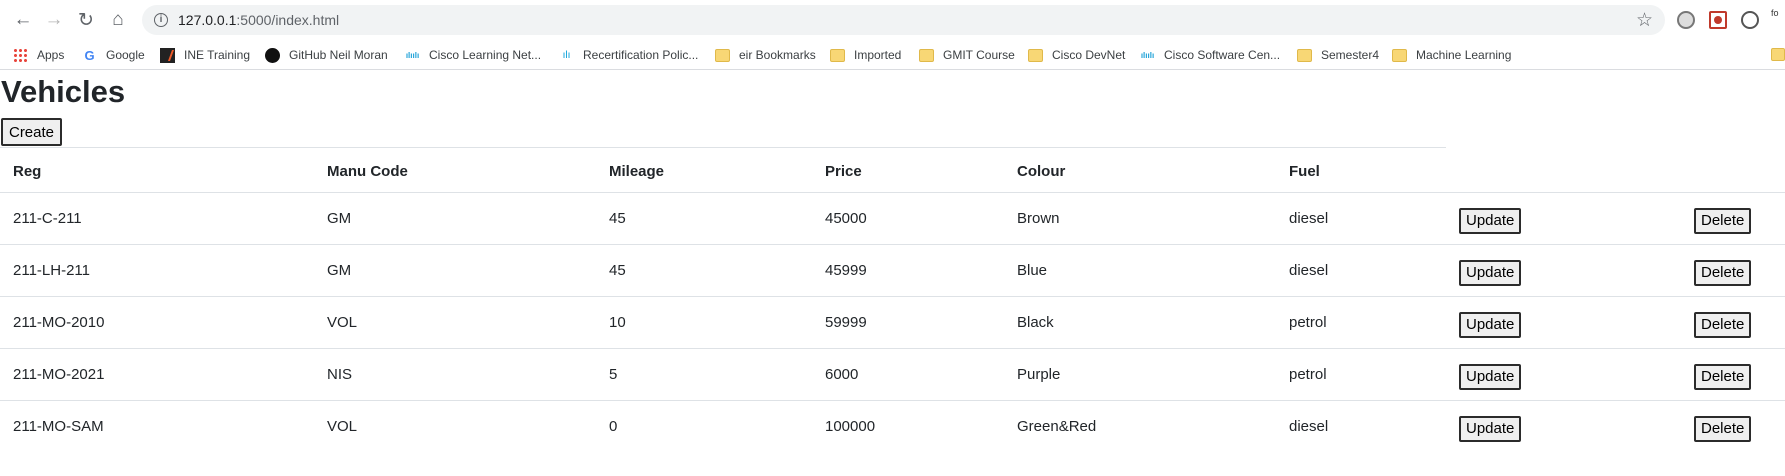 The image size is (1785, 476). Describe the element at coordinates (338, 55) in the screenshot. I see `bookmark-label: GitHub Neil Moran` at that location.